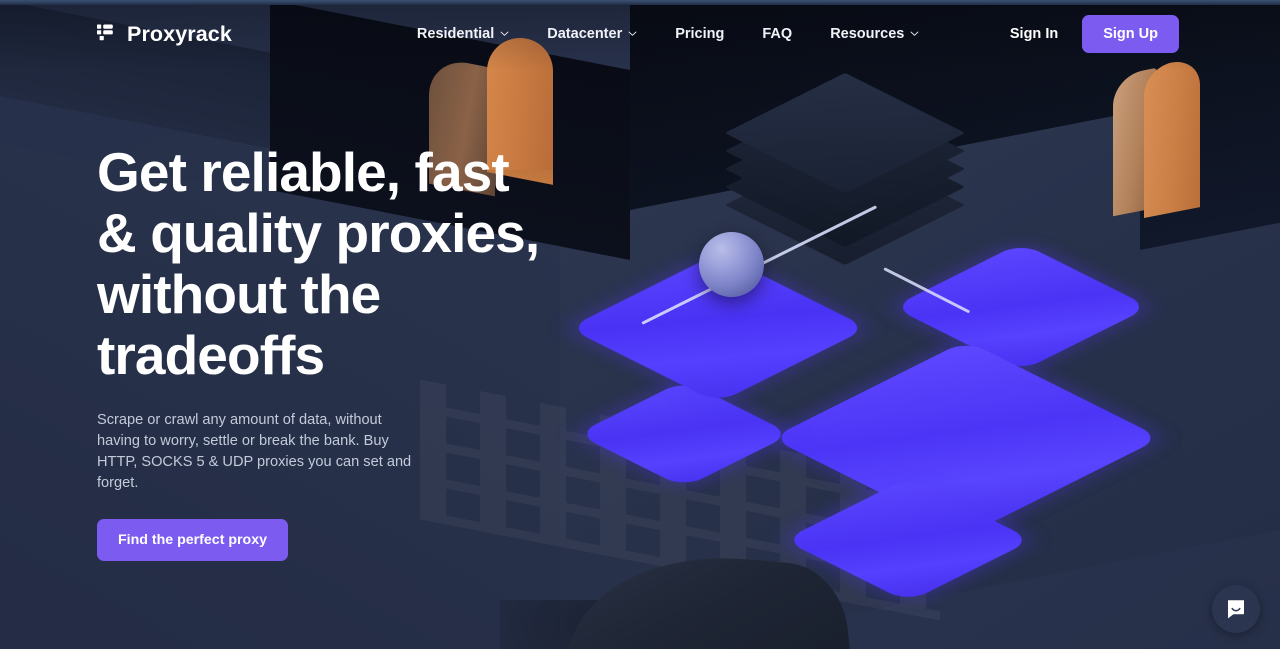  Describe the element at coordinates (105, 32) in the screenshot. I see `proxyrack-blocks-logo-icon` at that location.